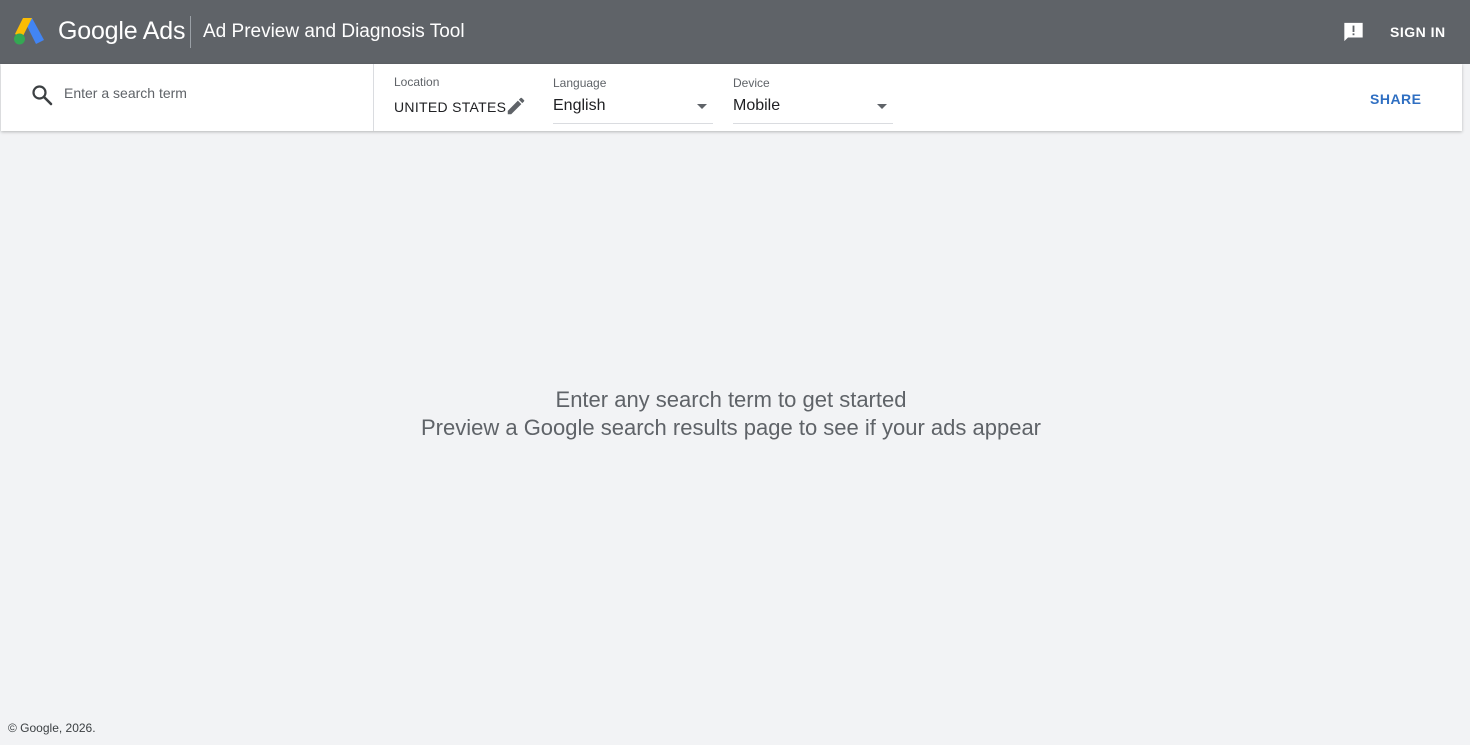 The image size is (1470, 745). Describe the element at coordinates (417, 82) in the screenshot. I see `location-label: Location` at that location.